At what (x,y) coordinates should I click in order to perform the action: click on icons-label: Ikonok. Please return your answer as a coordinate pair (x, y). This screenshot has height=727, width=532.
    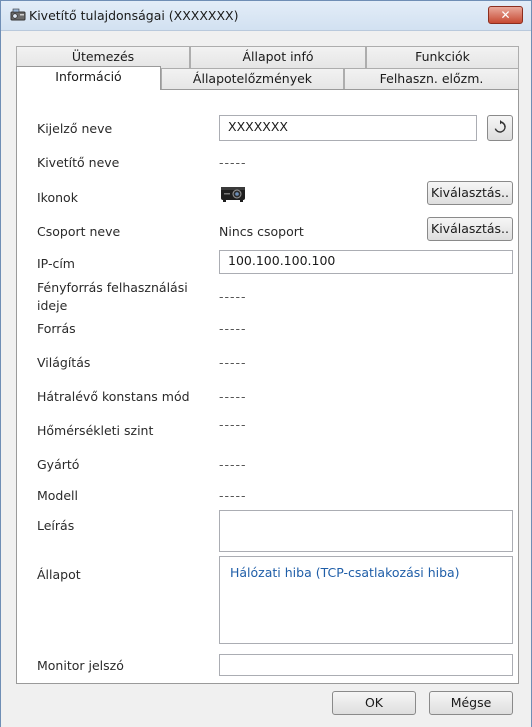
    Looking at the image, I should click on (57, 197).